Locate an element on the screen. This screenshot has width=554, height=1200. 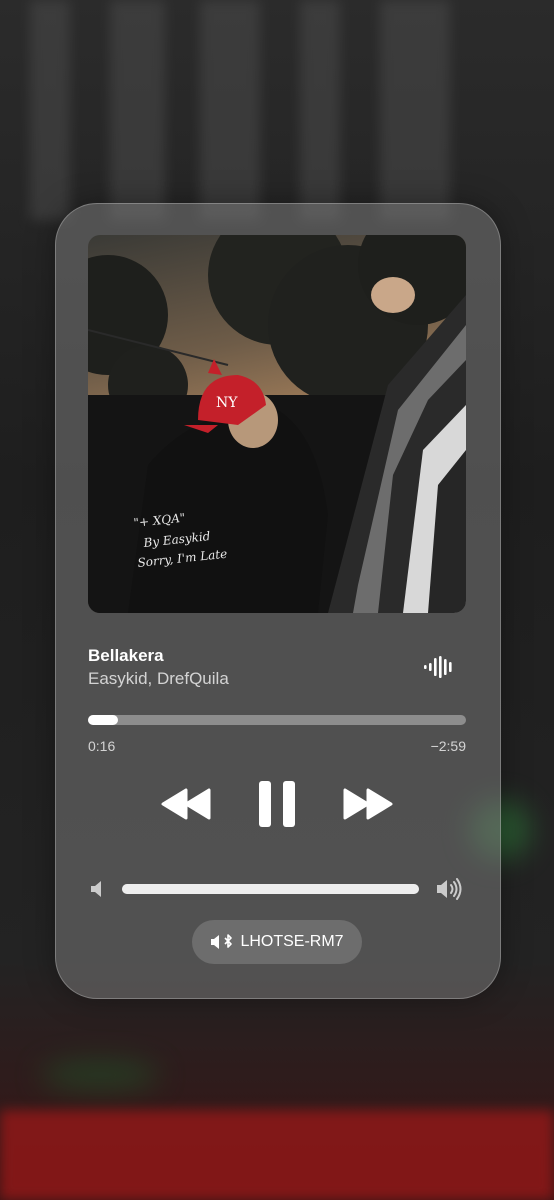
elapsed-time: 0:16 is located at coordinates (102, 746).